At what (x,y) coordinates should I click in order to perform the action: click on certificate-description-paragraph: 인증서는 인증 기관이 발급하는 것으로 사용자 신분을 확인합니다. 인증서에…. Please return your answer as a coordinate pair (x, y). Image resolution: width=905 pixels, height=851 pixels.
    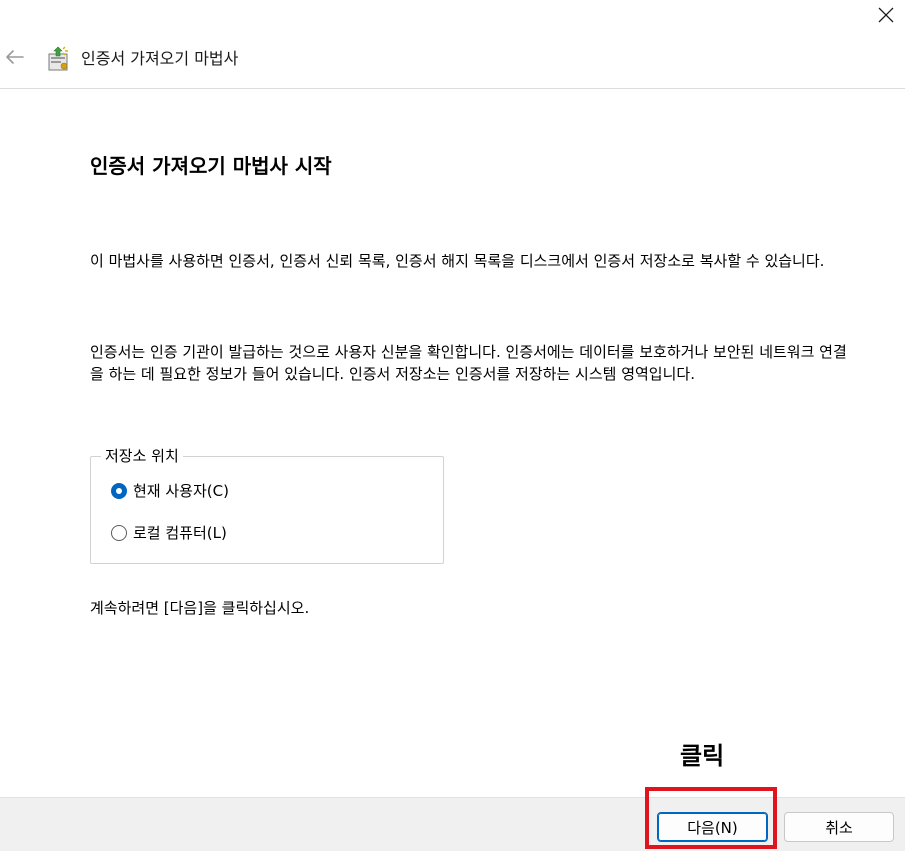
    Looking at the image, I should click on (468, 363).